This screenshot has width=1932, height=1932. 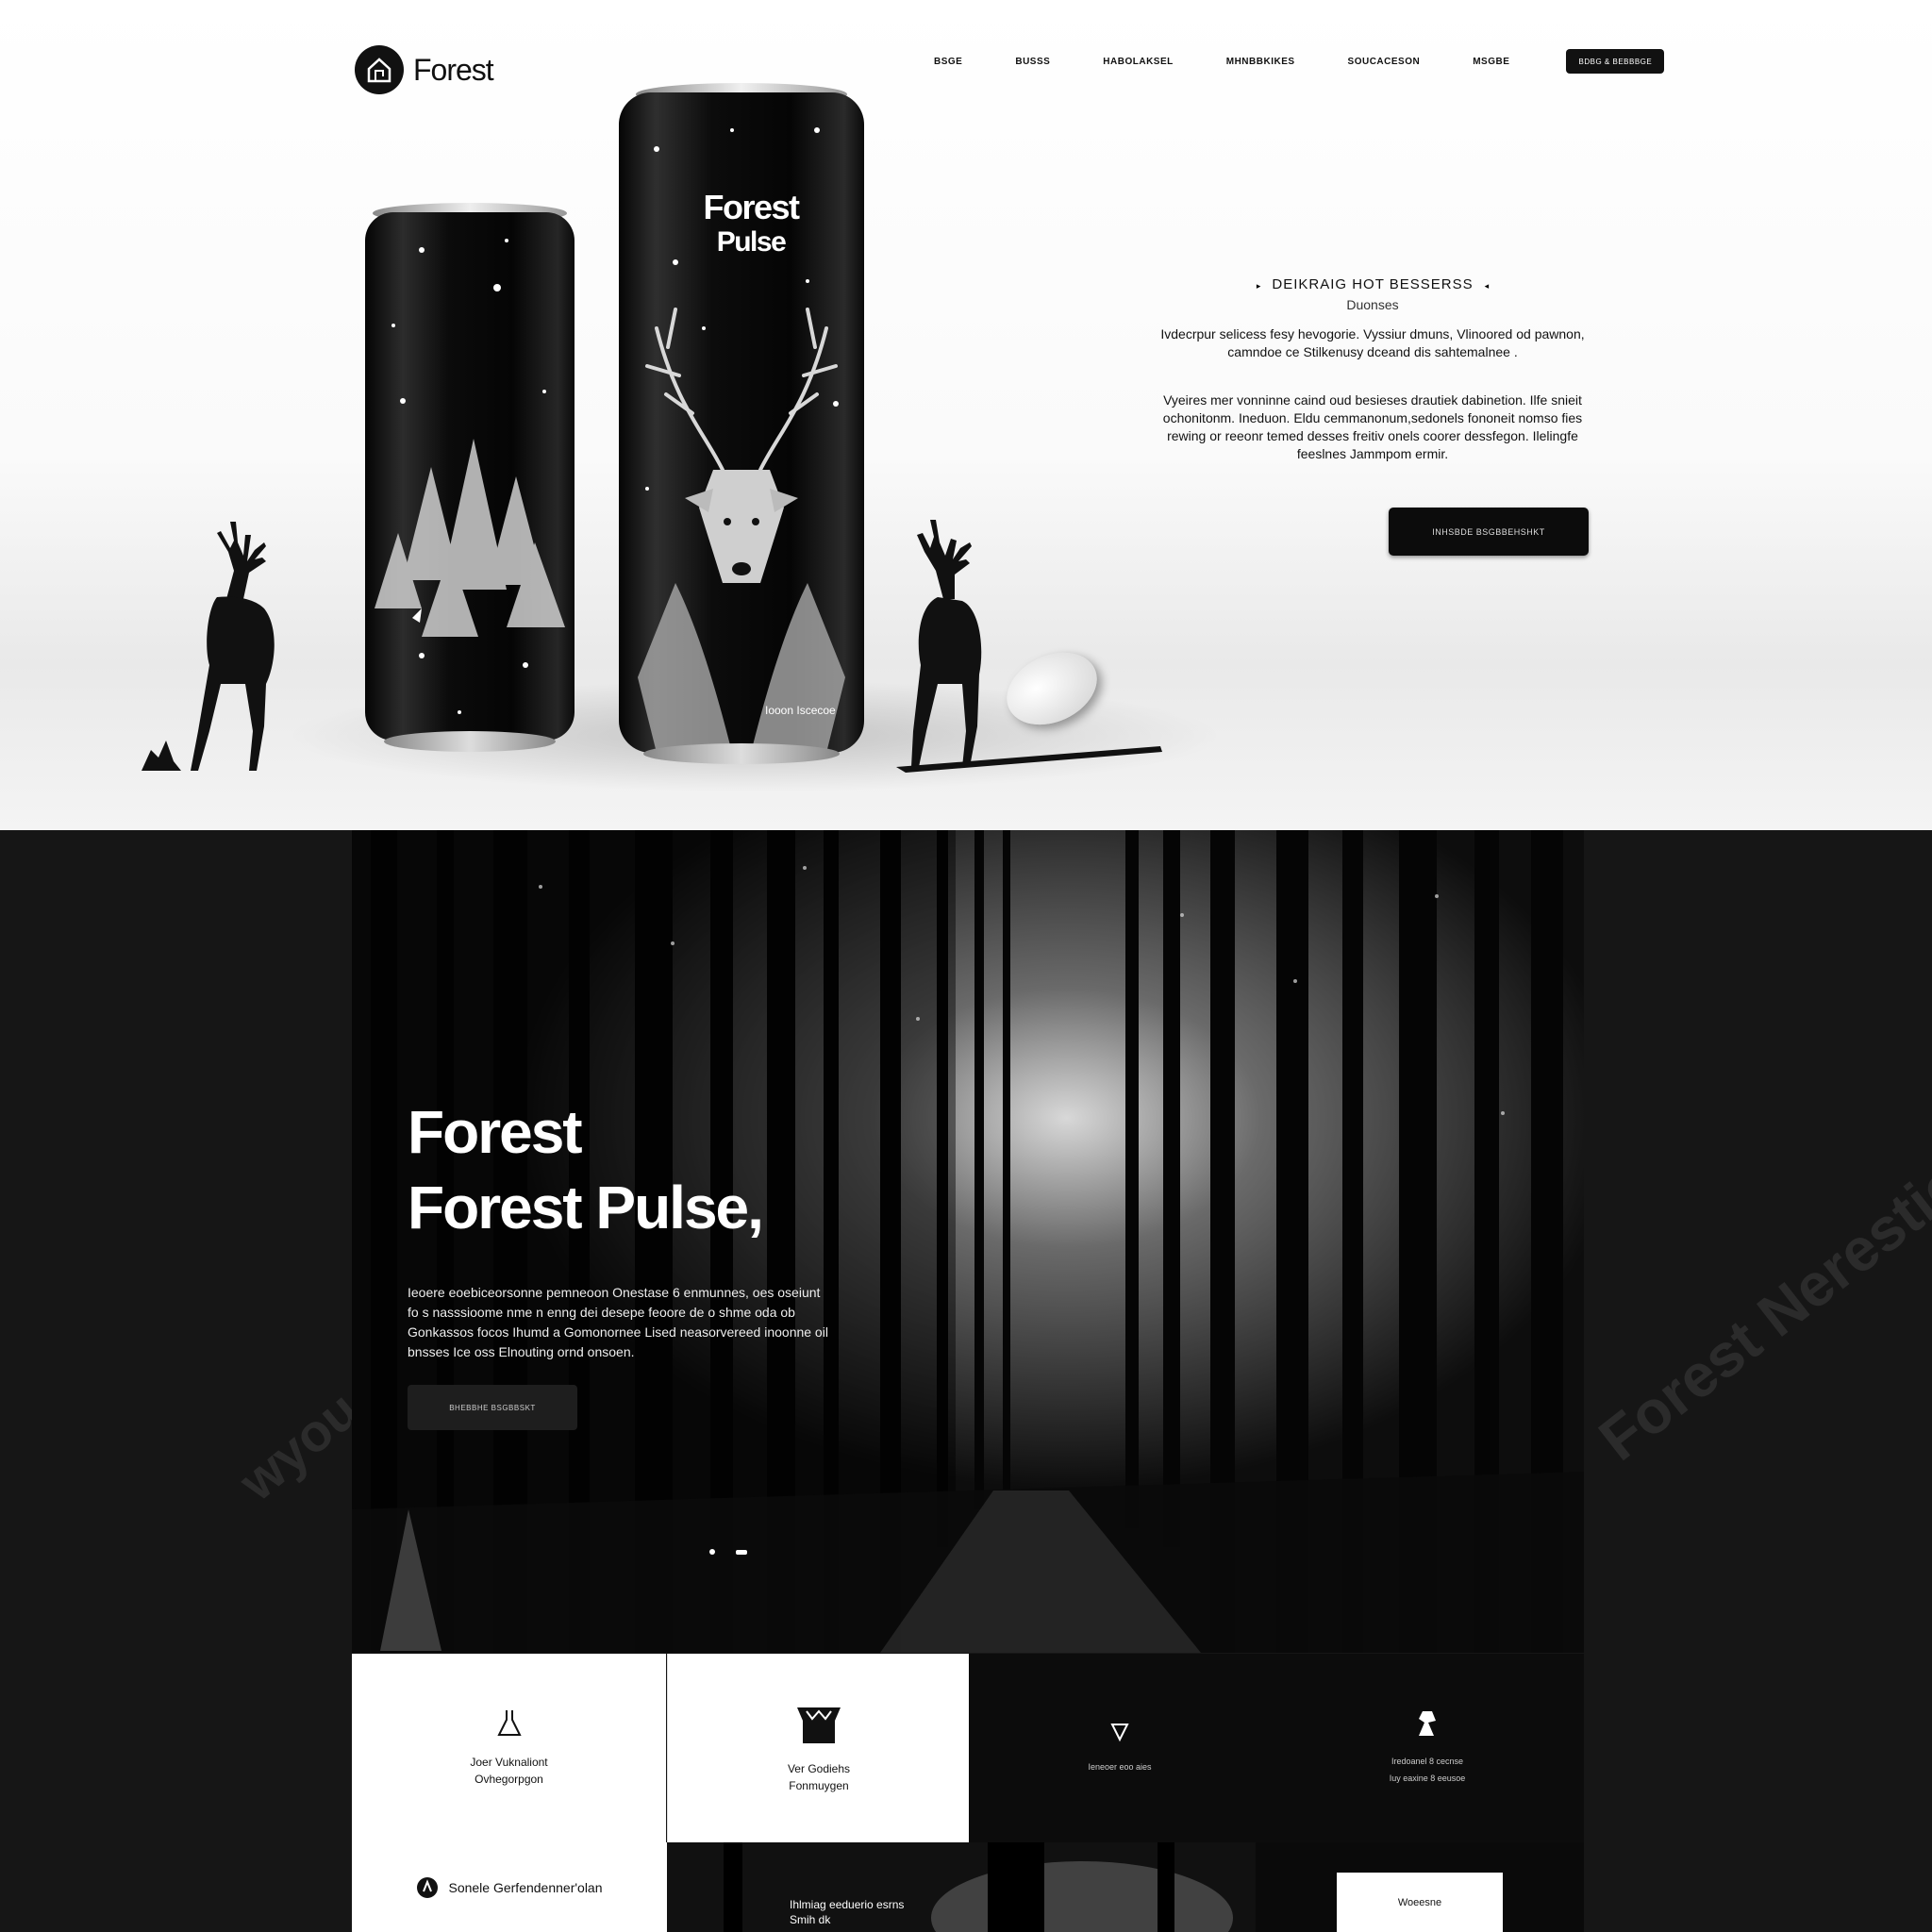 I want to click on can-forest-art-icon, so click(x=470, y=477).